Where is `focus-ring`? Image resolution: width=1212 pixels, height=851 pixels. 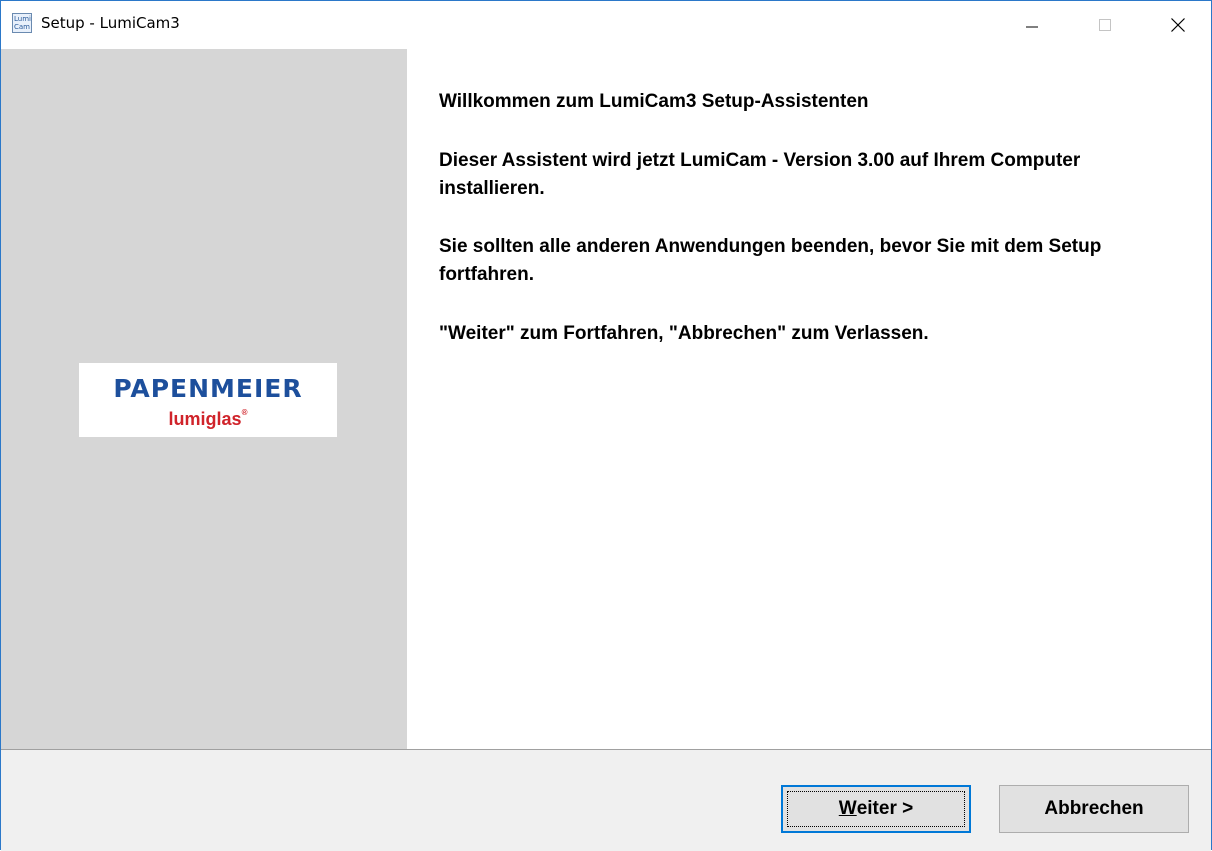
focus-ring is located at coordinates (876, 809).